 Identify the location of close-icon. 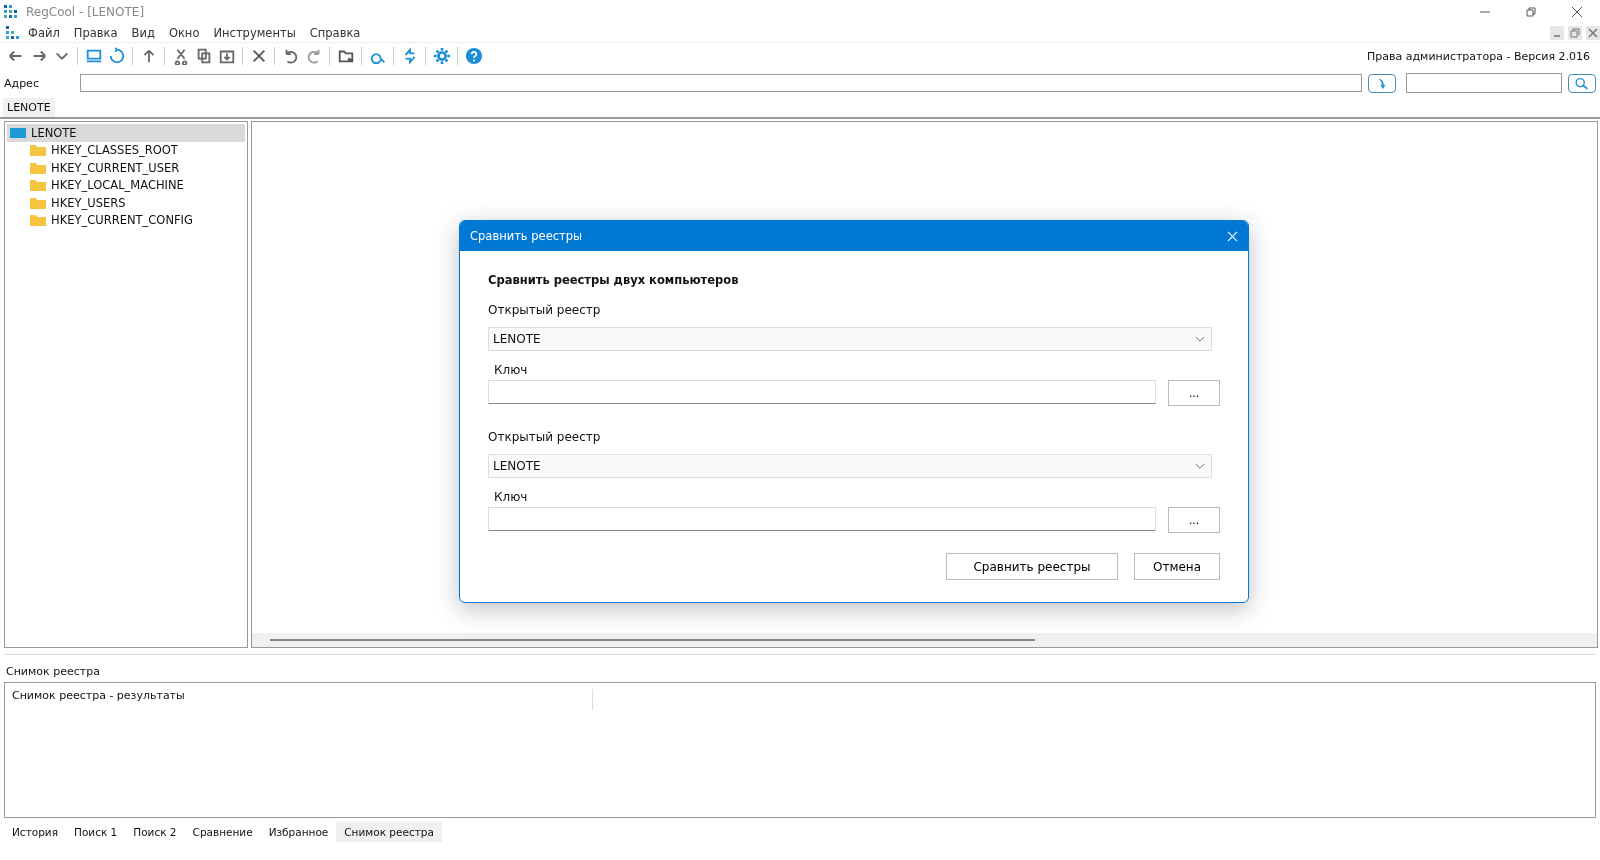
(1577, 12).